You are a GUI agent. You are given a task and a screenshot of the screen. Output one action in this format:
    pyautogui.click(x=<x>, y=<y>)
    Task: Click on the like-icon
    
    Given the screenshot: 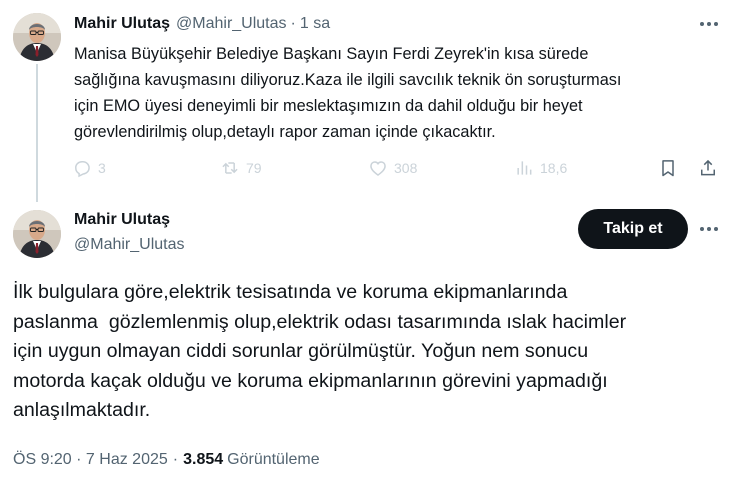 What is the action you would take?
    pyautogui.click(x=378, y=169)
    